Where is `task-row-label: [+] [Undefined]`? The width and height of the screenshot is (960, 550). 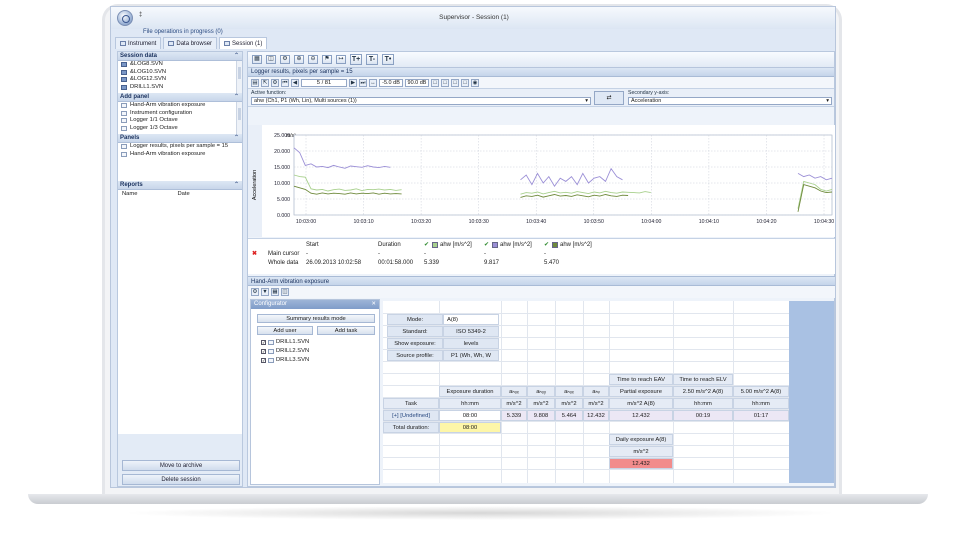 task-row-label: [+] [Undefined] is located at coordinates (411, 415).